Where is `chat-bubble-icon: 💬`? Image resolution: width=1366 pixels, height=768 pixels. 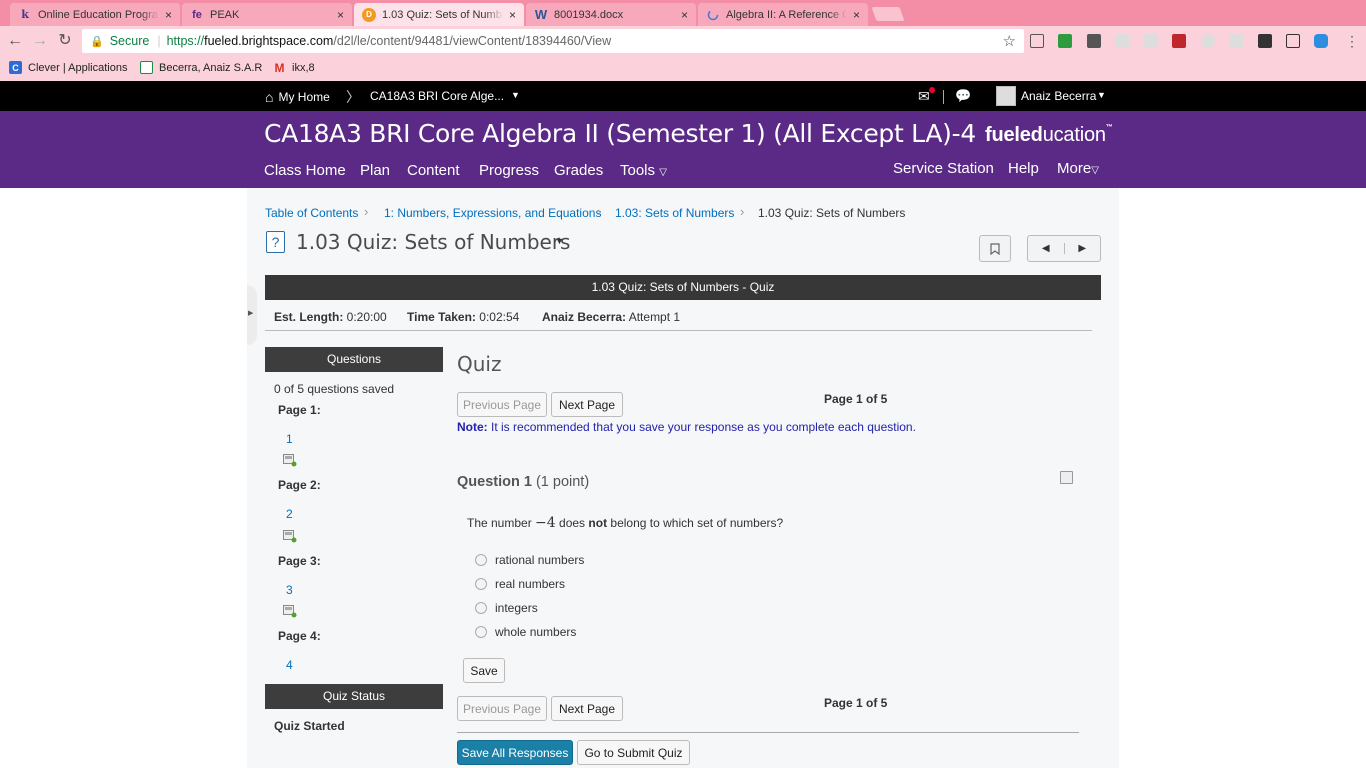 chat-bubble-icon: 💬 is located at coordinates (963, 96).